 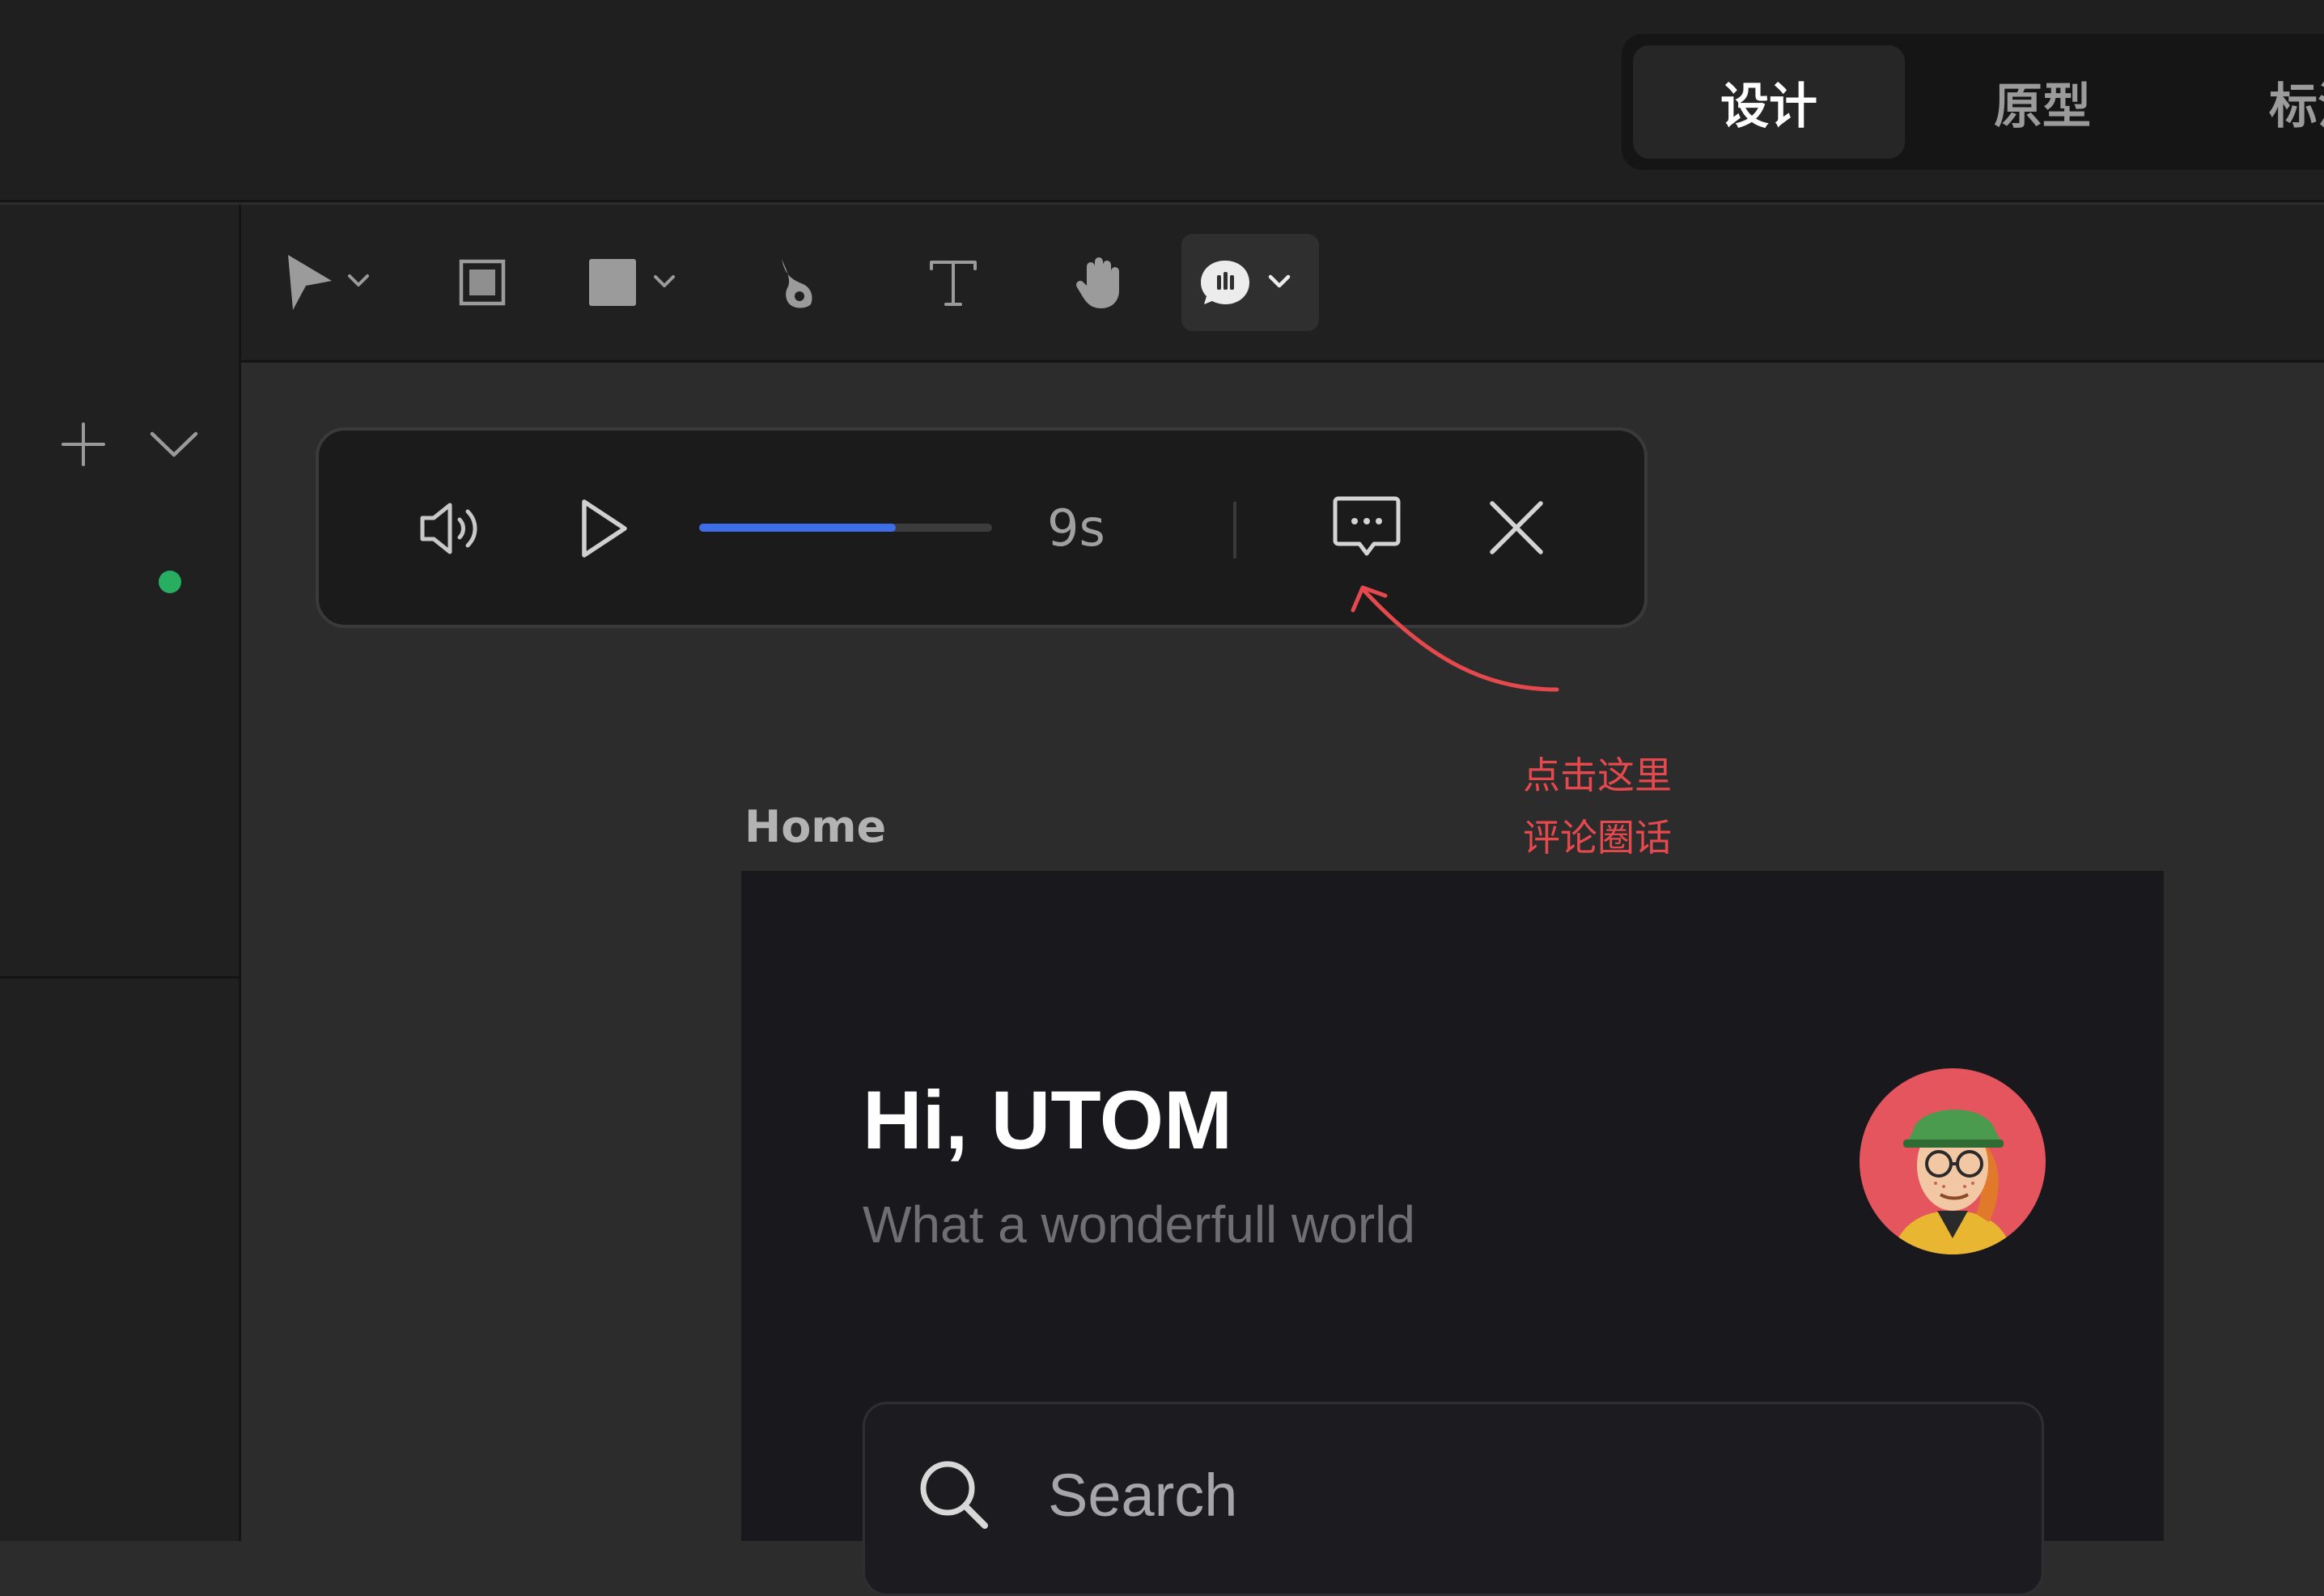 What do you see at coordinates (1162, 101) in the screenshot?
I see `top-bar: 设计 原型 标注` at bounding box center [1162, 101].